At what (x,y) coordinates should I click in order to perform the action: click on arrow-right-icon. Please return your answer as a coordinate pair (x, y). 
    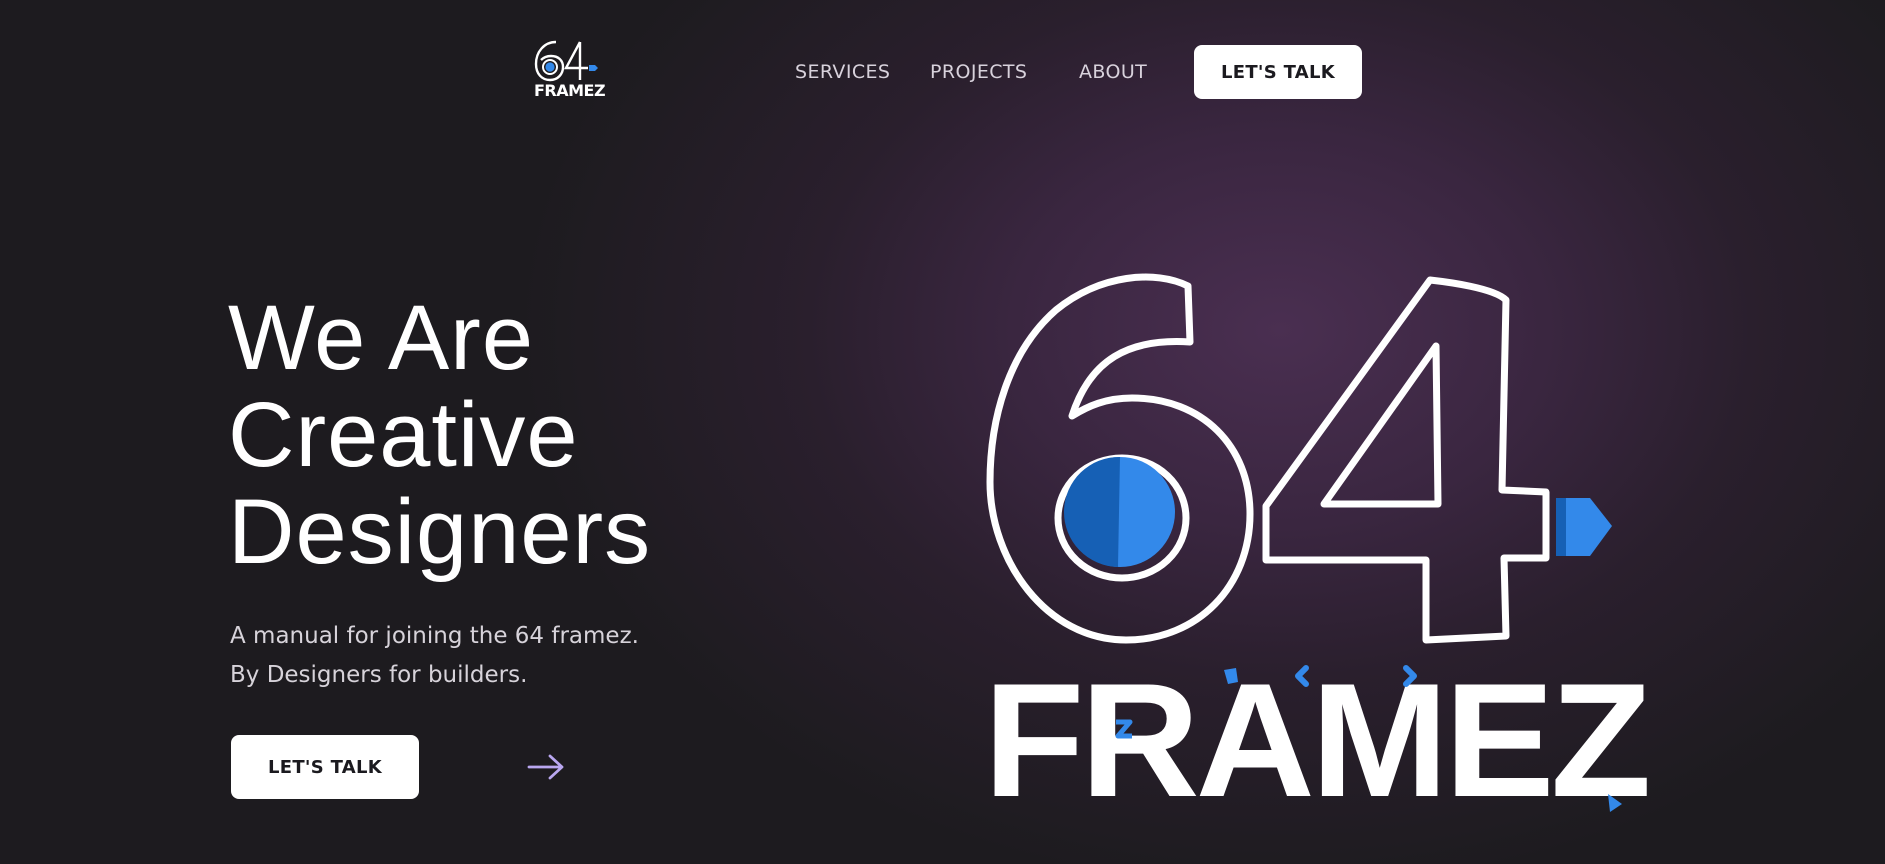
    Looking at the image, I should click on (546, 767).